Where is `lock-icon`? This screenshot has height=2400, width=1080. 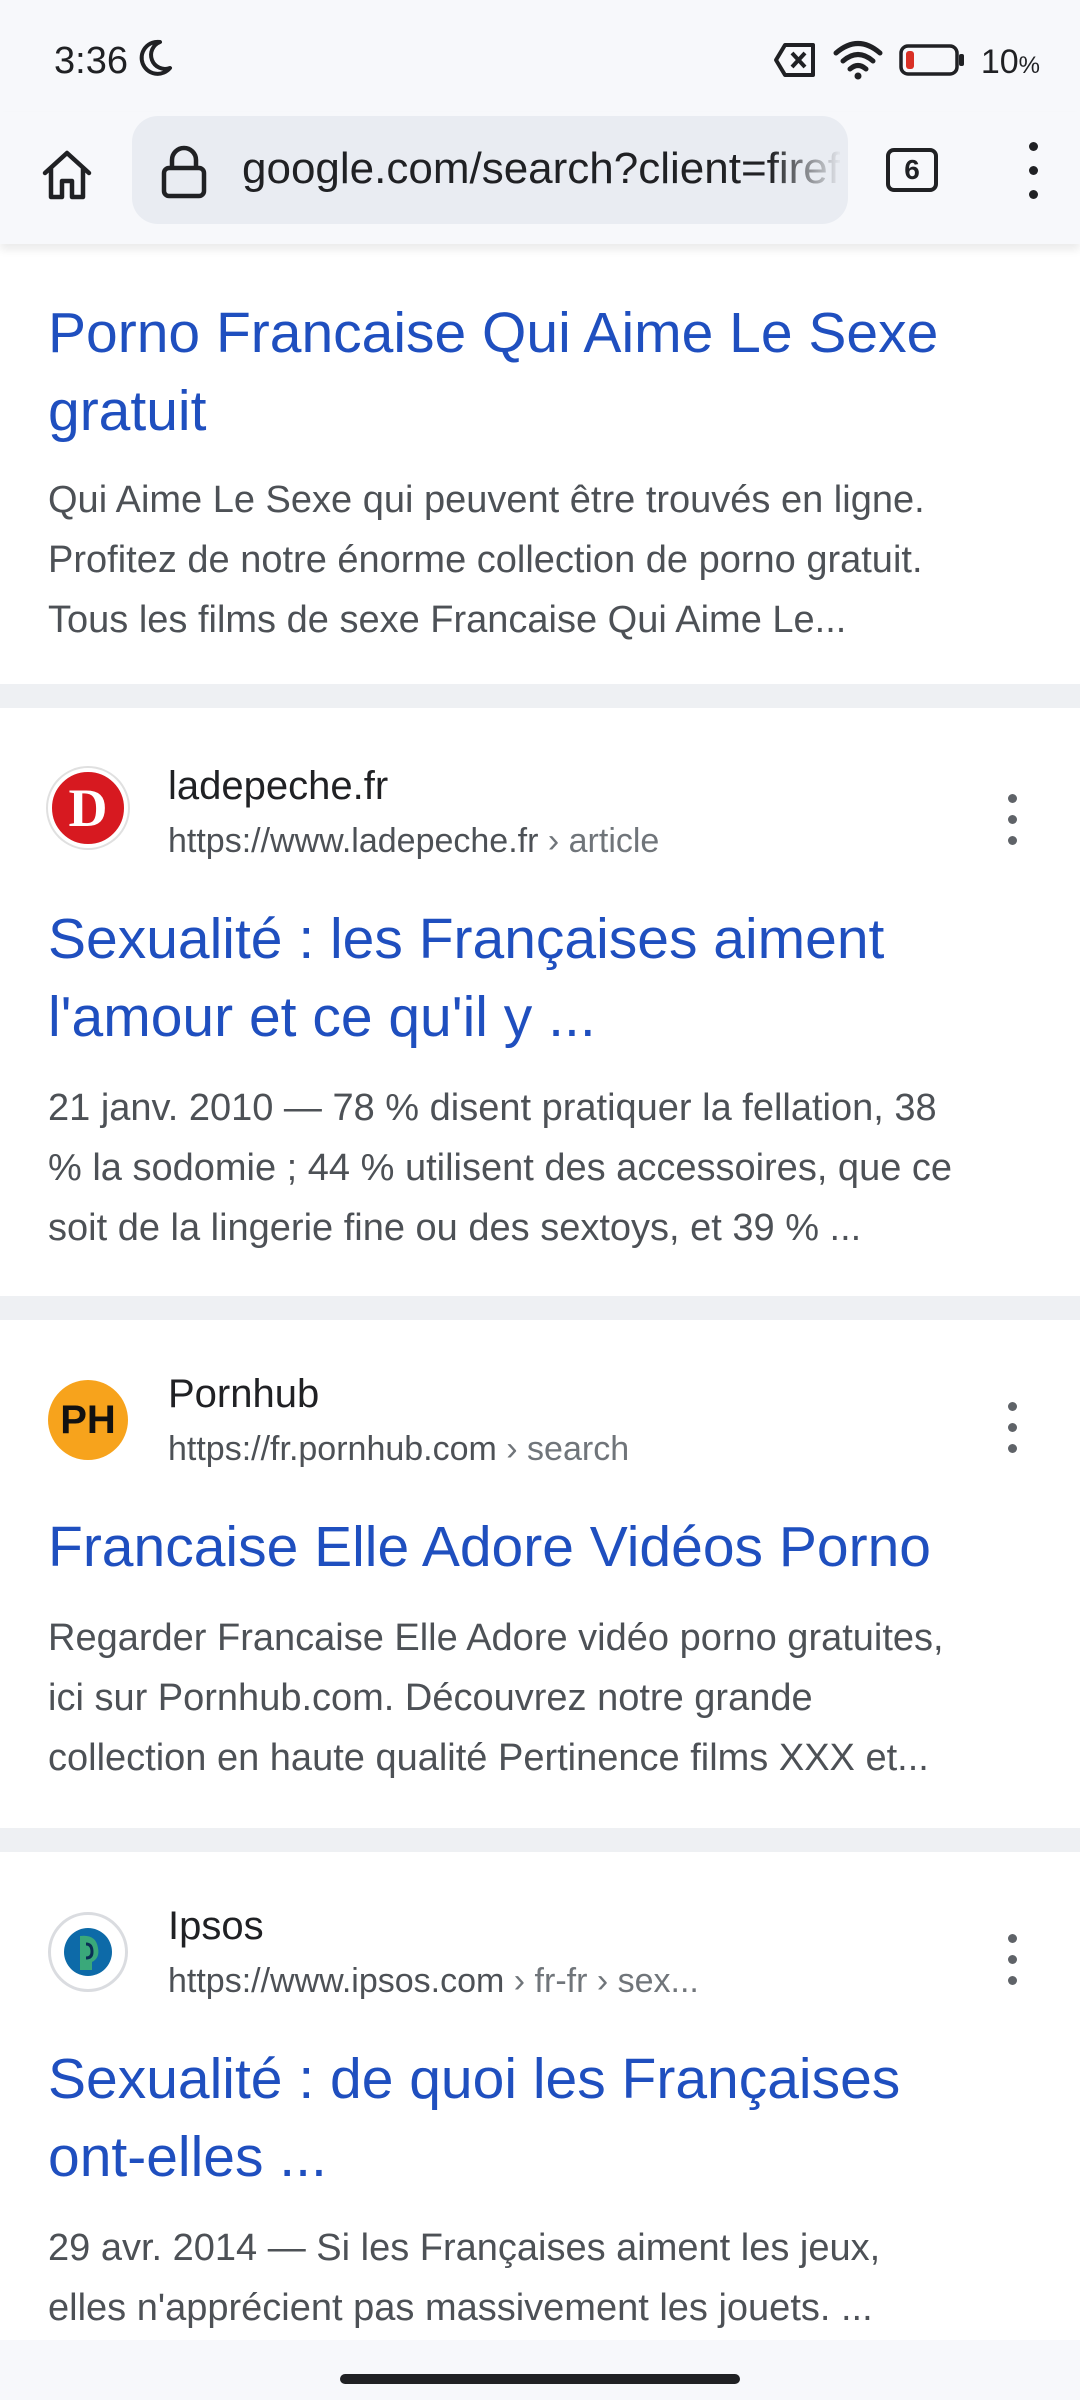
lock-icon is located at coordinates (184, 174).